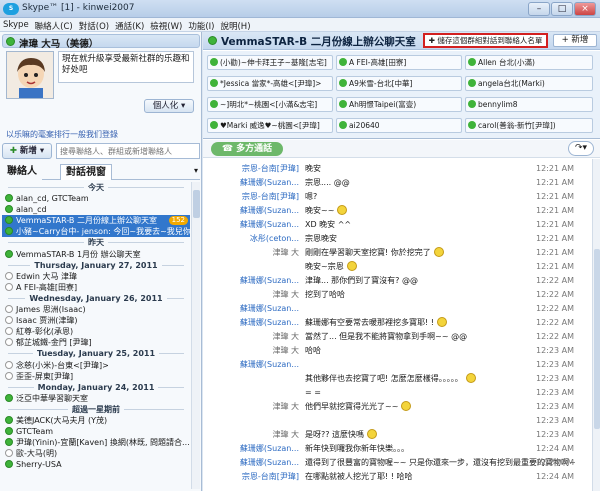 The height and width of the screenshot is (491, 600). I want to click on conversation-item: 歐-大马(明), so click(96, 453).